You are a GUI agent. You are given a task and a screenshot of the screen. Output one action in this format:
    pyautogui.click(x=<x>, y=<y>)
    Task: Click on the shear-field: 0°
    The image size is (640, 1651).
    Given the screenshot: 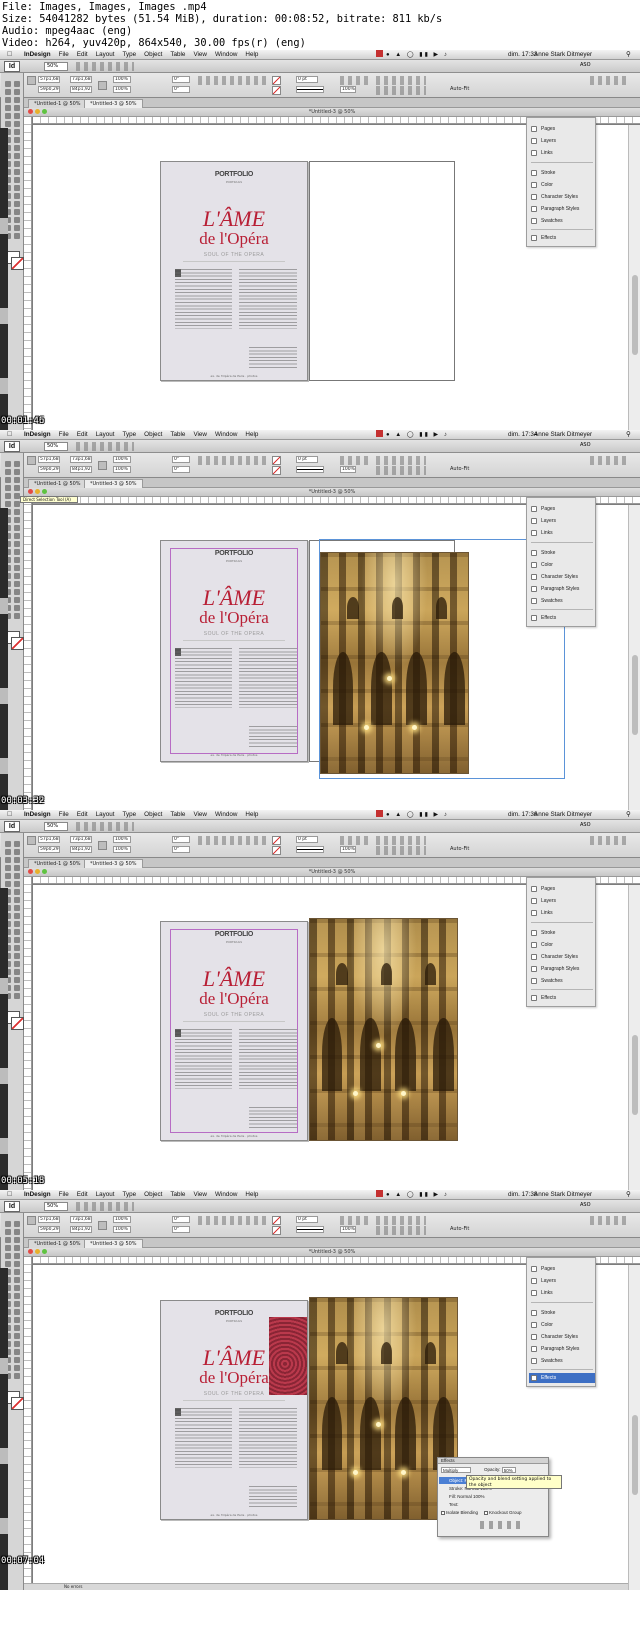 What is the action you would take?
    pyautogui.click(x=181, y=1229)
    